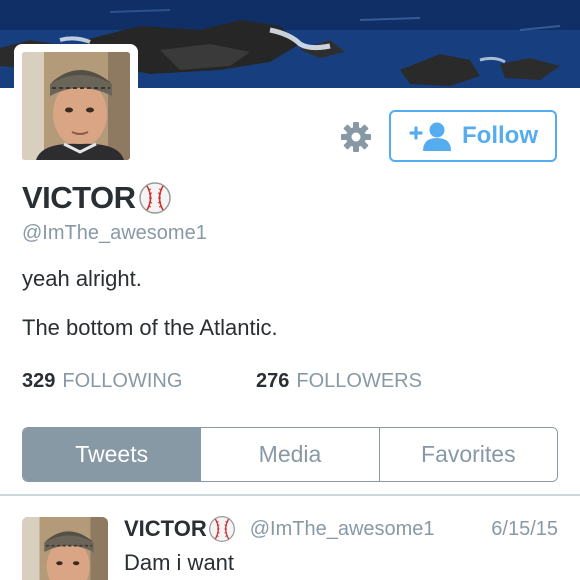 The image size is (580, 580). I want to click on following-stat: 329 FOLLOWING, so click(139, 381).